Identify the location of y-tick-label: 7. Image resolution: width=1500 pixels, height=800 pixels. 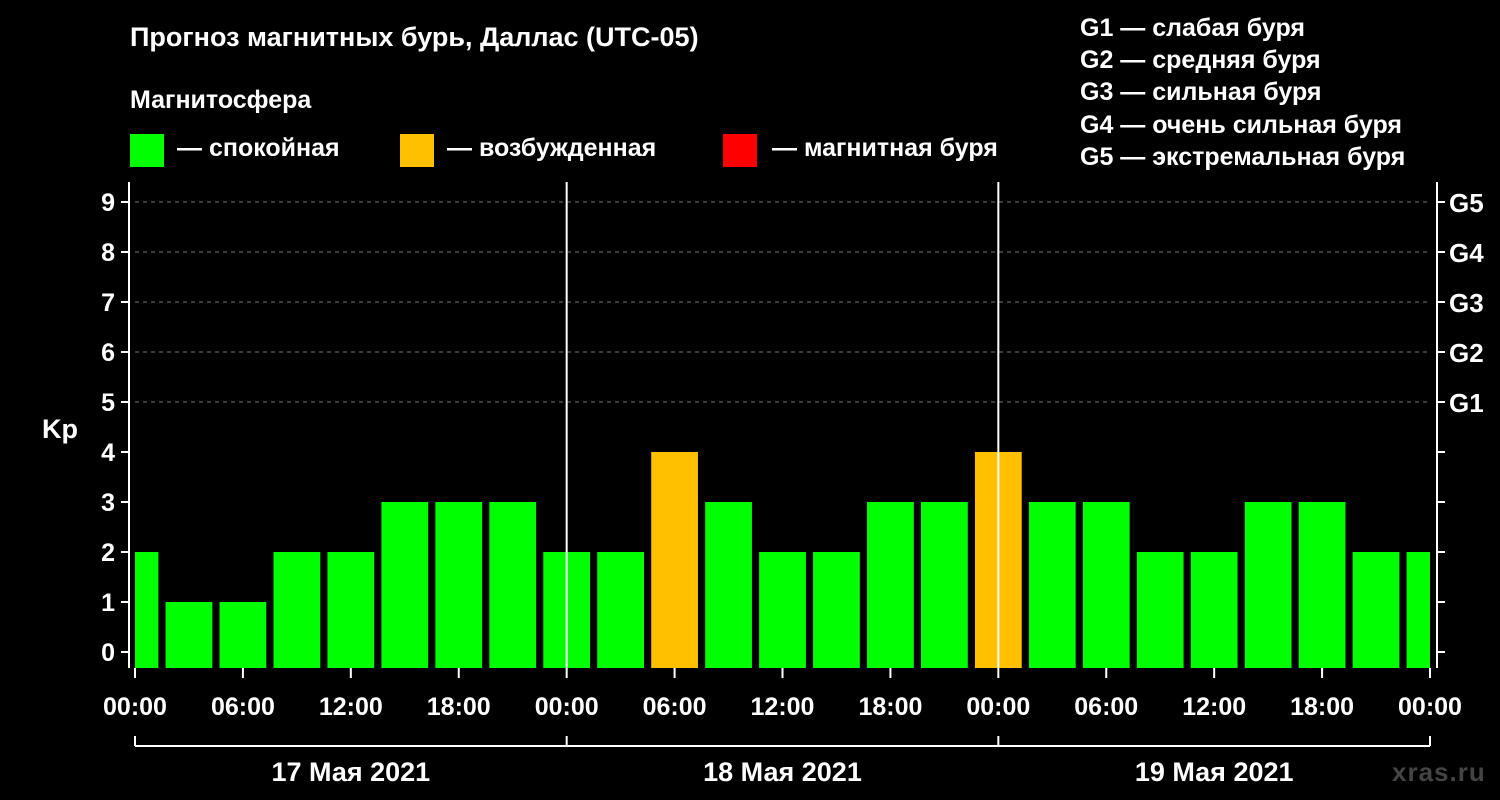
(108, 303).